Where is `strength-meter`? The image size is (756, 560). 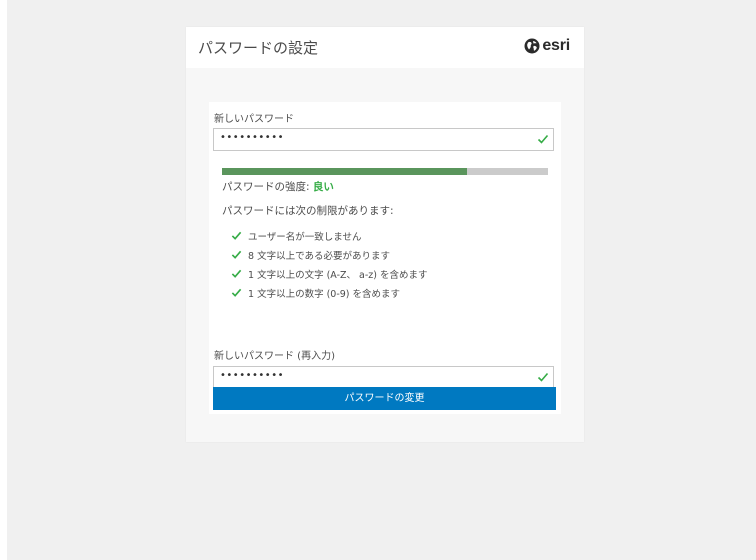
strength-meter is located at coordinates (385, 171).